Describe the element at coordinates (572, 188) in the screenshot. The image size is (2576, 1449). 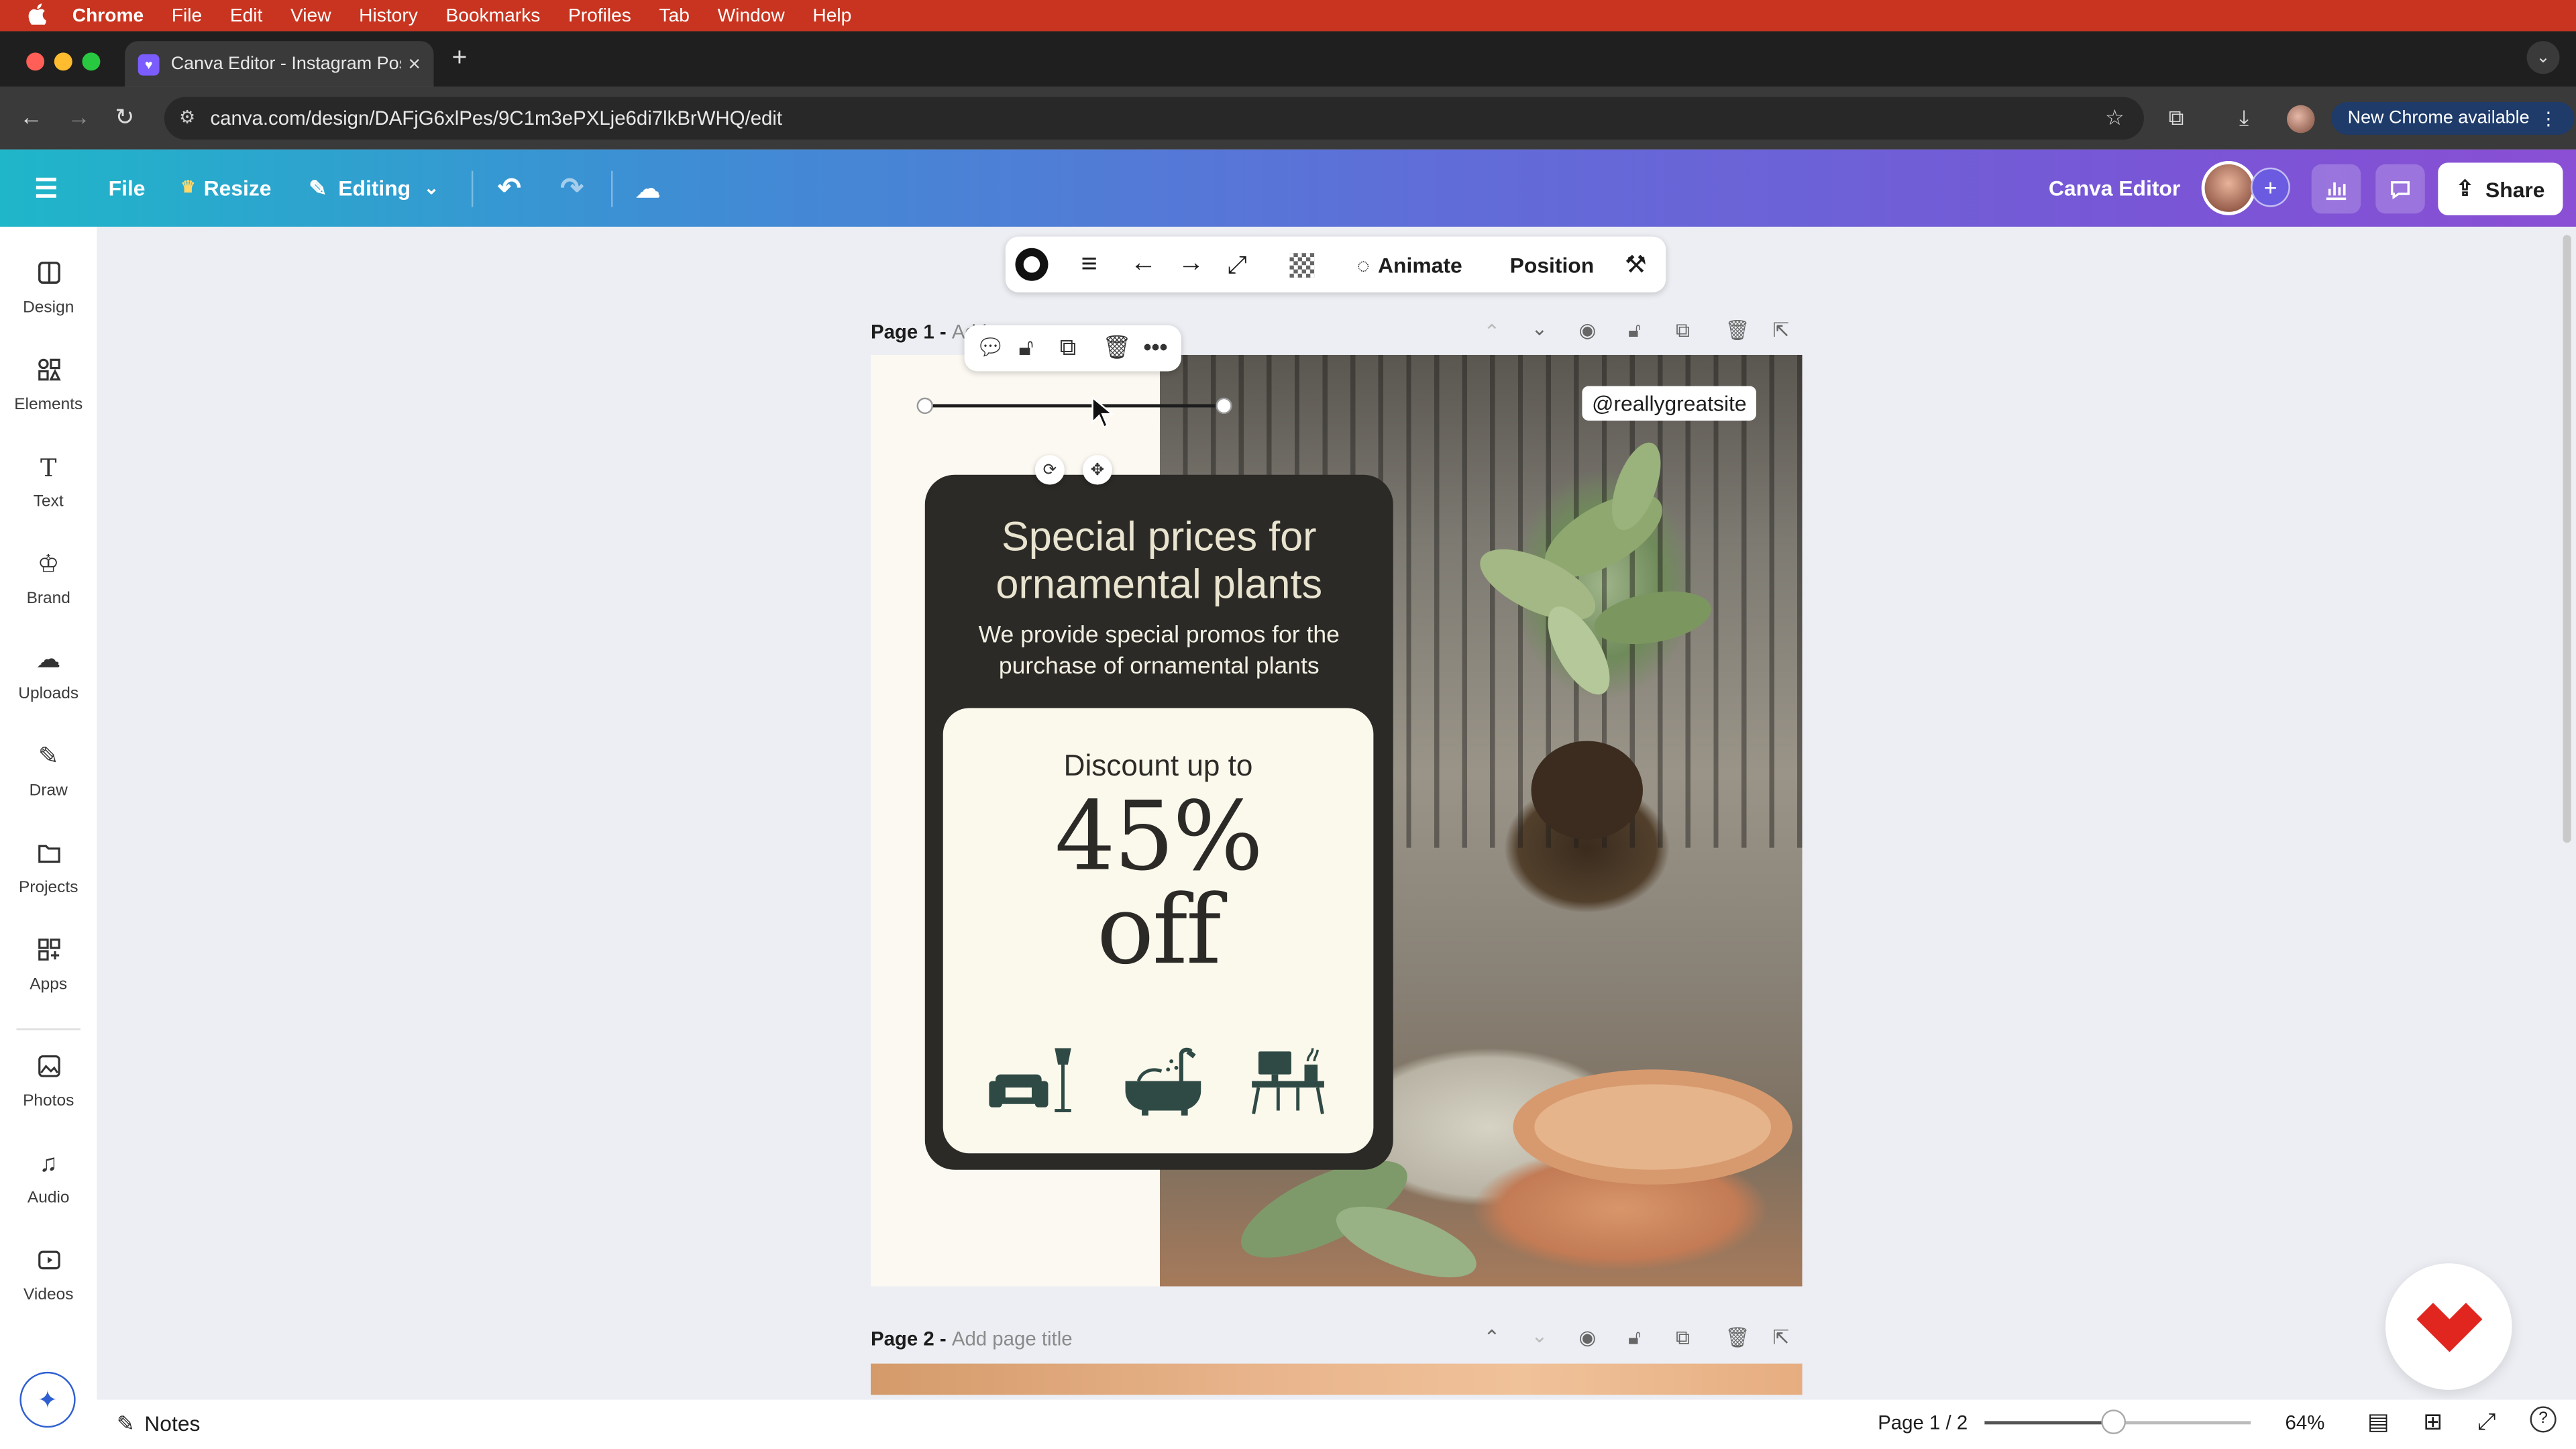
I see `redo-icon: ↷` at that location.